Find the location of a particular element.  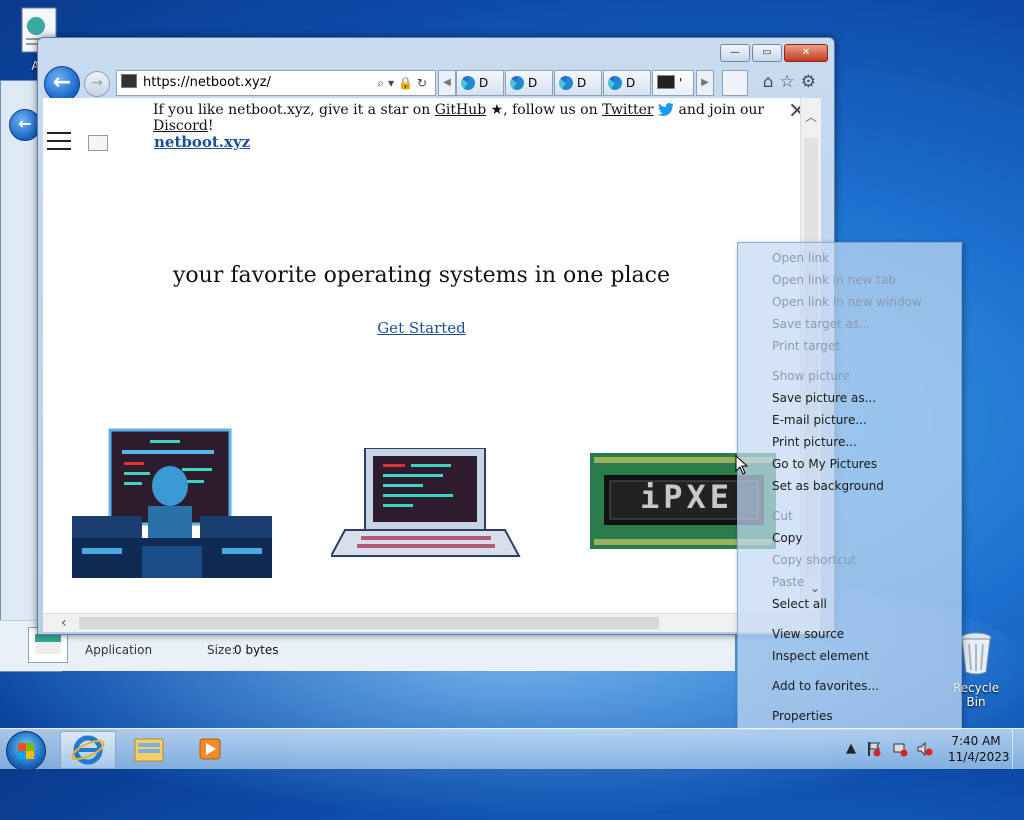

taskbar-internet-explorer is located at coordinates (88, 750).